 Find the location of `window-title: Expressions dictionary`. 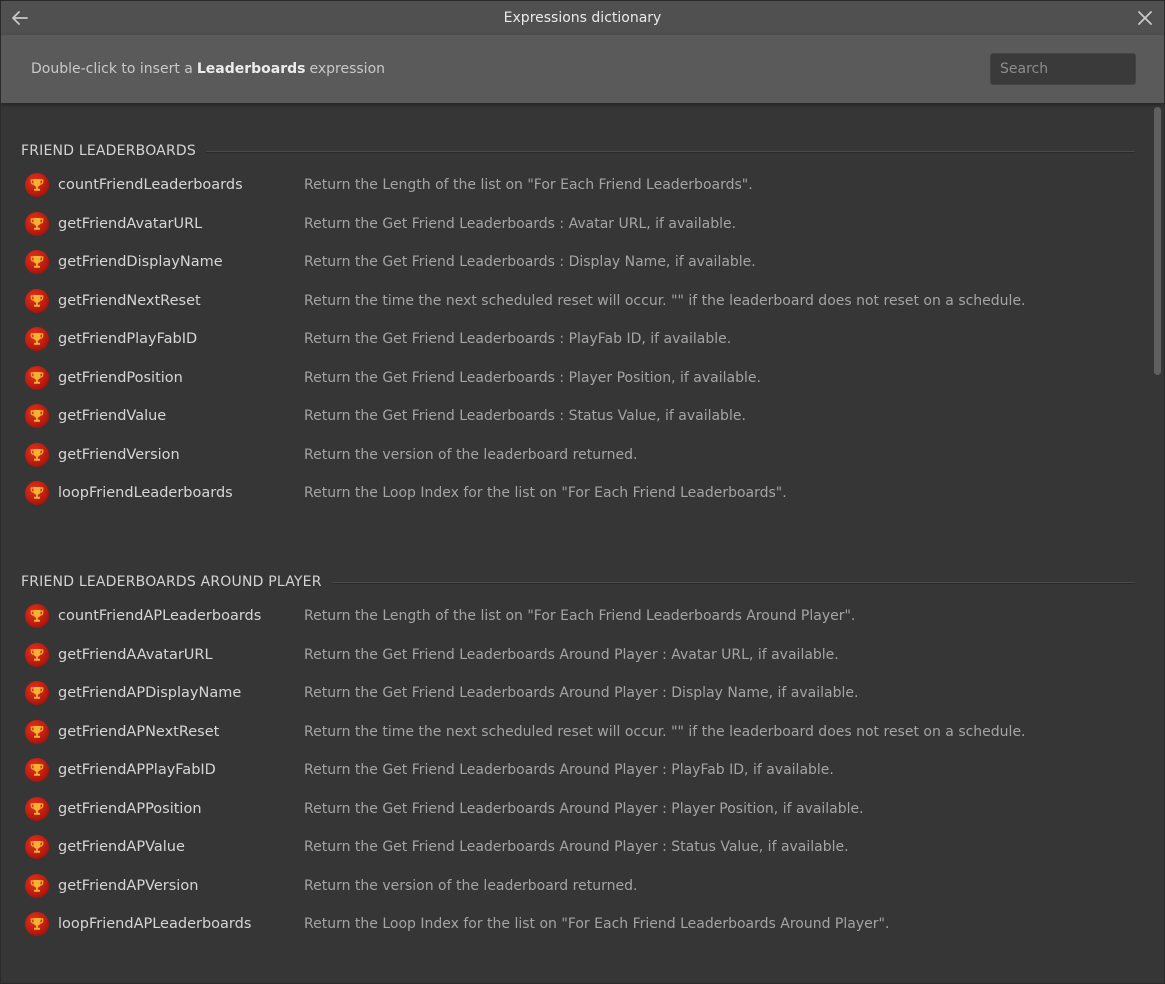

window-title: Expressions dictionary is located at coordinates (582, 18).